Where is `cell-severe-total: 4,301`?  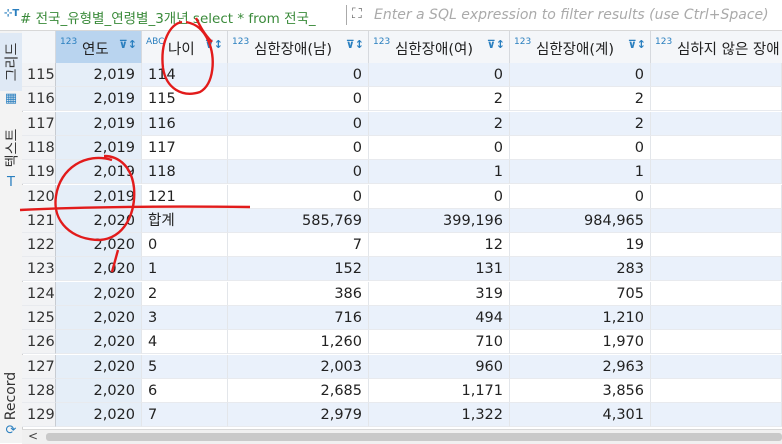
cell-severe-total: 4,301 is located at coordinates (580, 415).